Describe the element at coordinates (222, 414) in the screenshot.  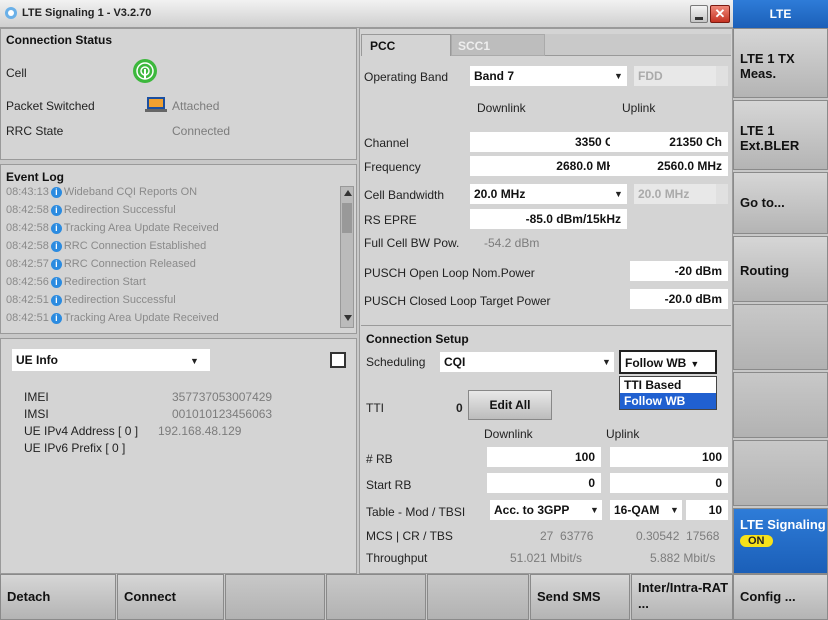
I see `imsi-value: 001010123456063` at that location.